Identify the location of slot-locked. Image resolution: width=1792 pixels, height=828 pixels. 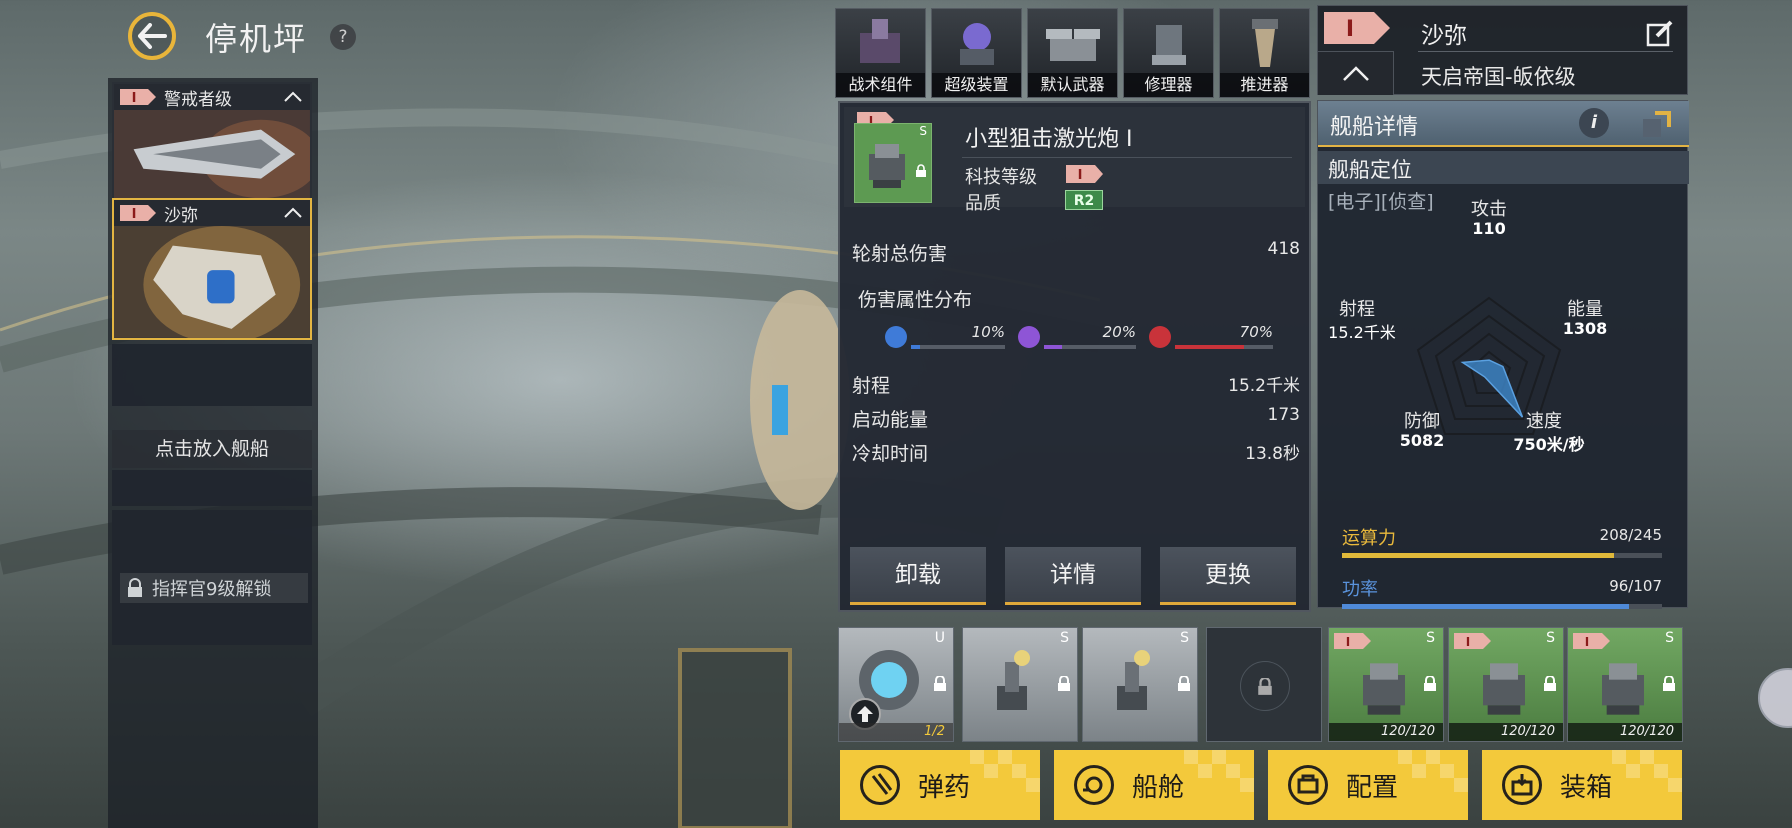
(1264, 684).